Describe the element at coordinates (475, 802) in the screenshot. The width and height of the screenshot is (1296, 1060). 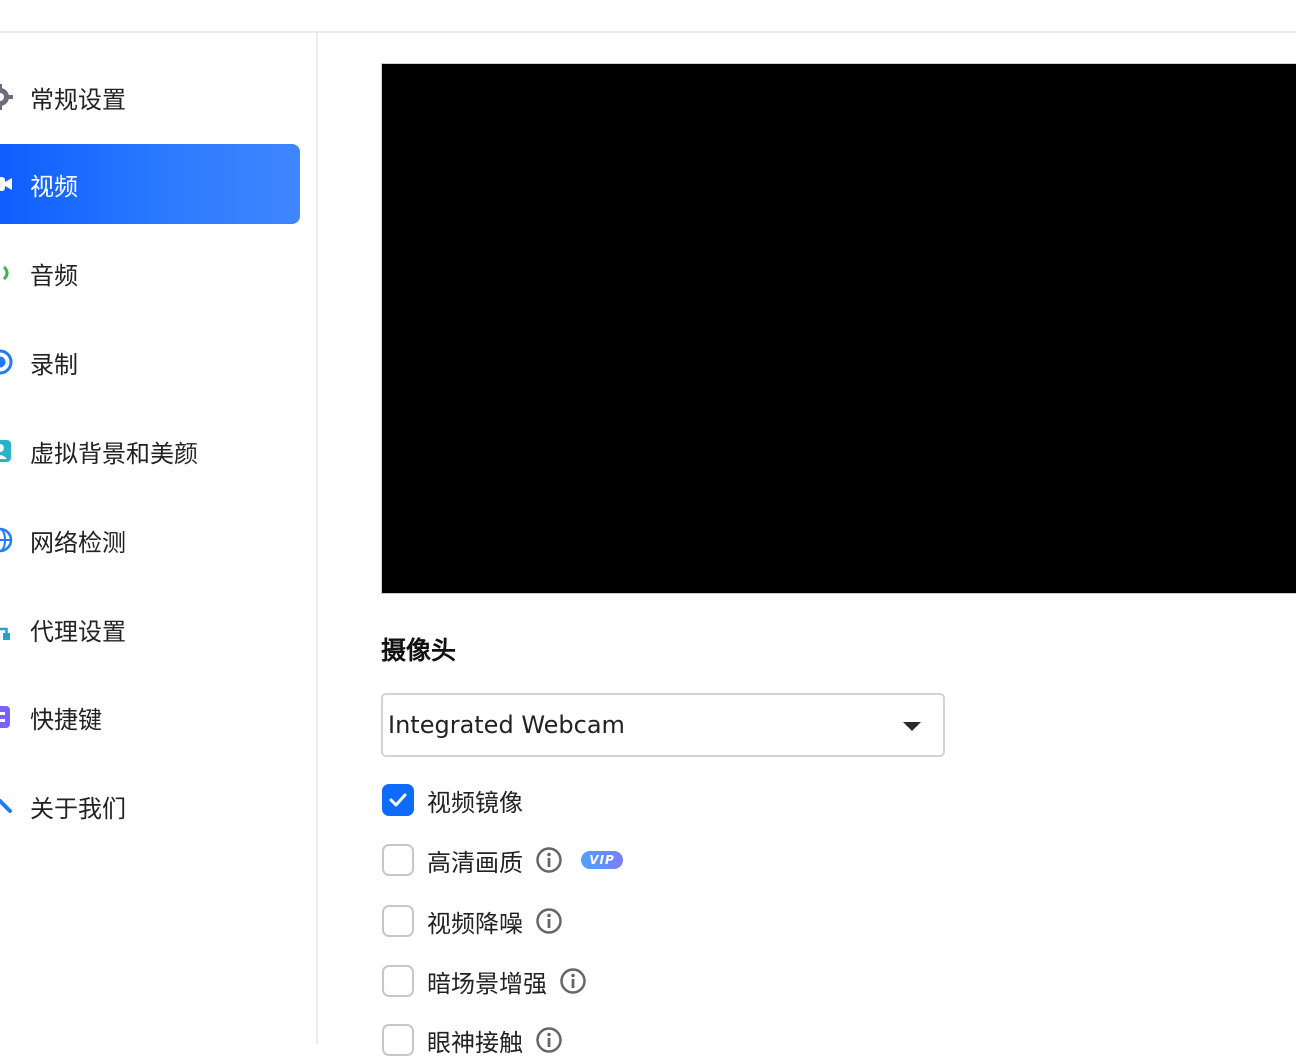
I see `option-label: 视频镜像` at that location.